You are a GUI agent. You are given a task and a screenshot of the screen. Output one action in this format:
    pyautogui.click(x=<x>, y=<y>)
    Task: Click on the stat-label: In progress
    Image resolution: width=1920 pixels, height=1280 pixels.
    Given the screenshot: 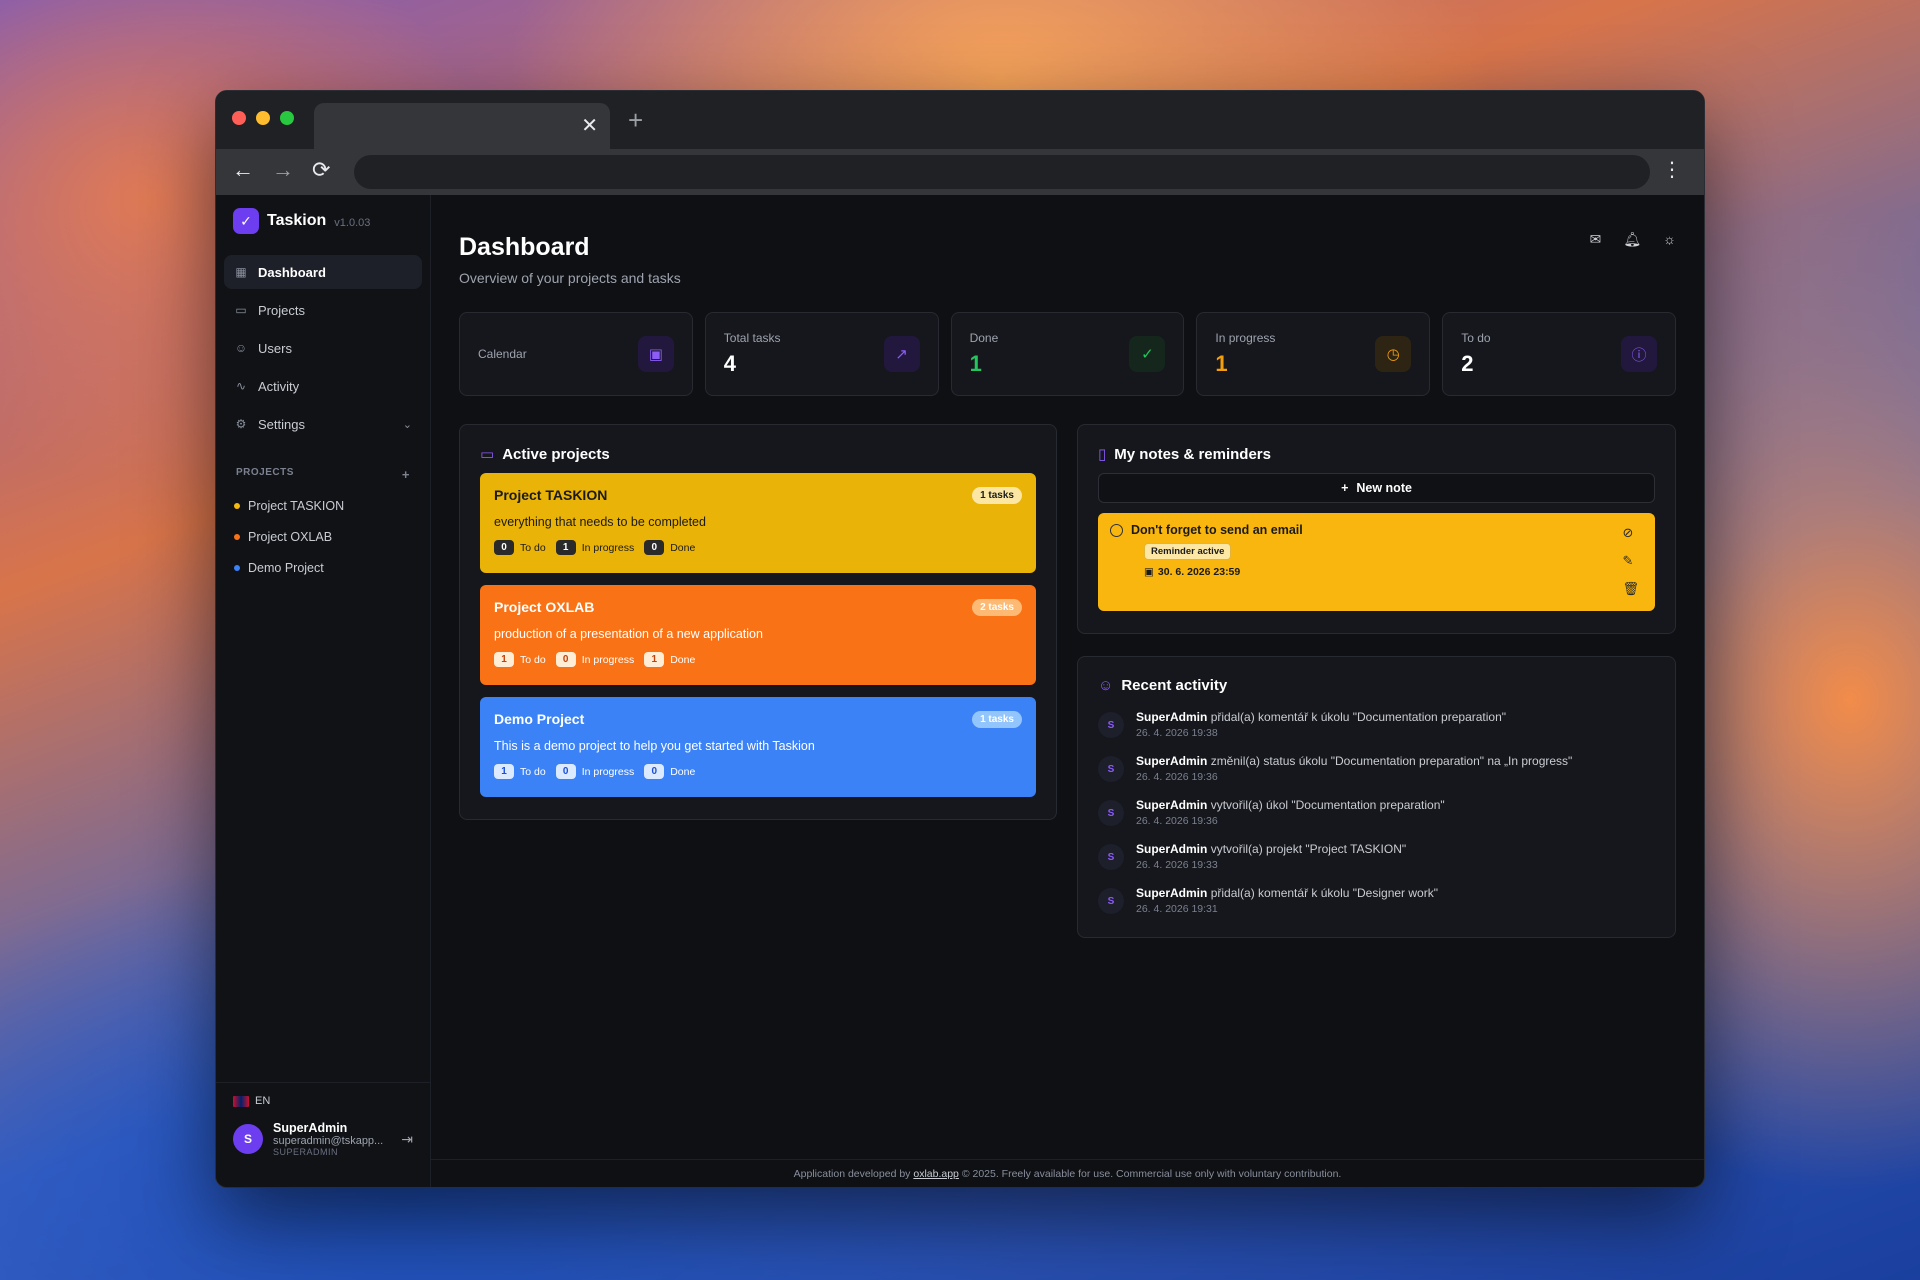 What is the action you would take?
    pyautogui.click(x=1245, y=338)
    